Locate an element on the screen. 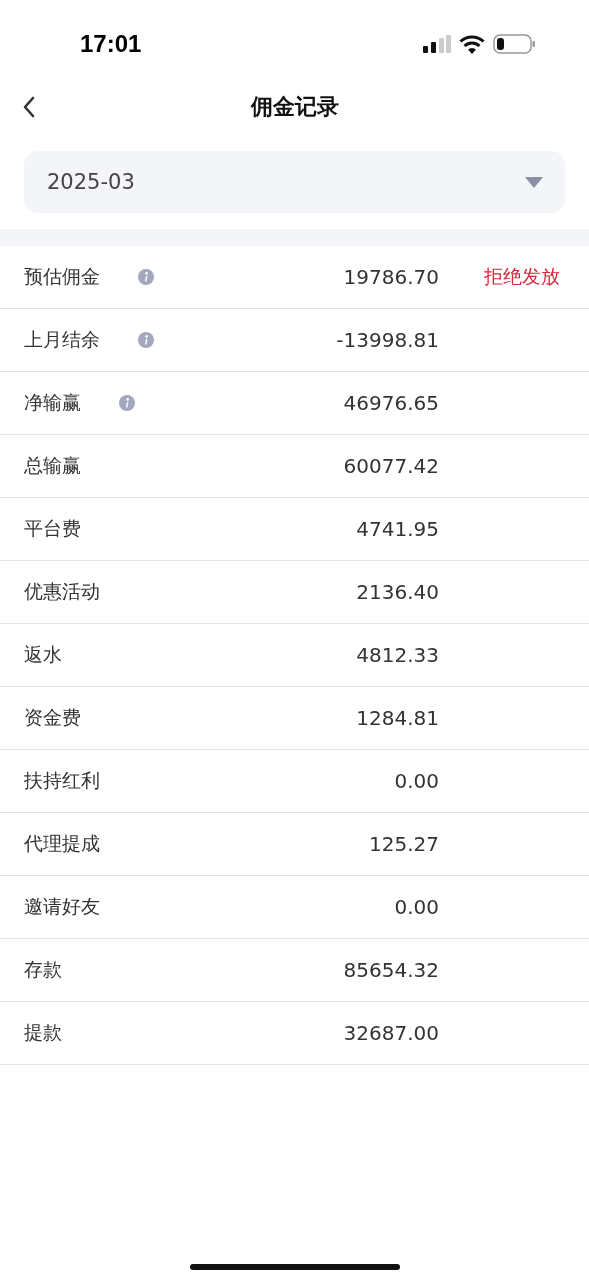  row-label: 净输赢 is located at coordinates (52, 402).